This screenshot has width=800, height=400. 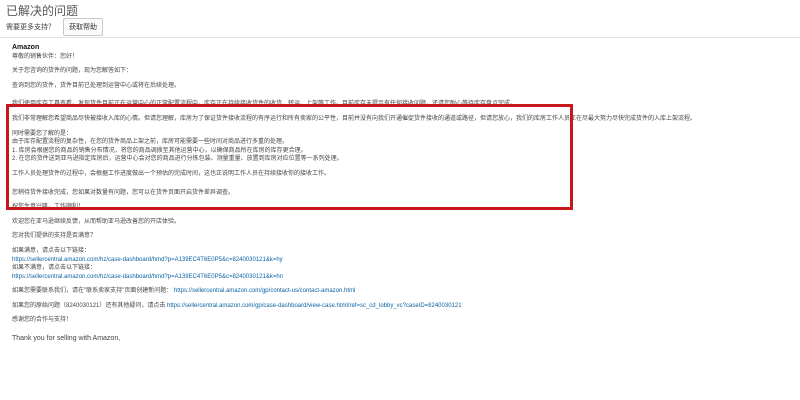 I want to click on no-label: 如果不满意，请点击以下链接：, so click(x=54, y=268).